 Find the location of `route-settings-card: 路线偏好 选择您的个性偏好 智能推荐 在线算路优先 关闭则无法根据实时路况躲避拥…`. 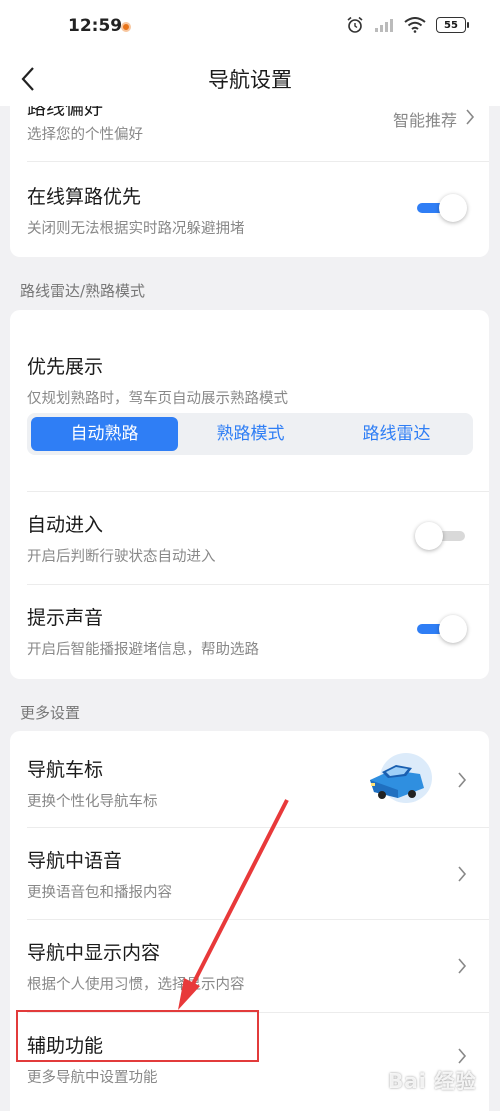

route-settings-card: 路线偏好 选择您的个性偏好 智能推荐 在线算路优先 关闭则无法根据实时路况躲避拥… is located at coordinates (249, 181).